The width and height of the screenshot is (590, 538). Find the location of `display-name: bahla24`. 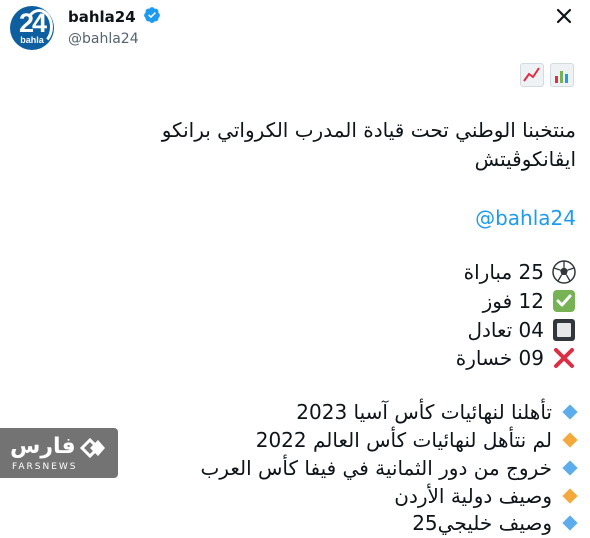

display-name: bahla24 is located at coordinates (102, 17).